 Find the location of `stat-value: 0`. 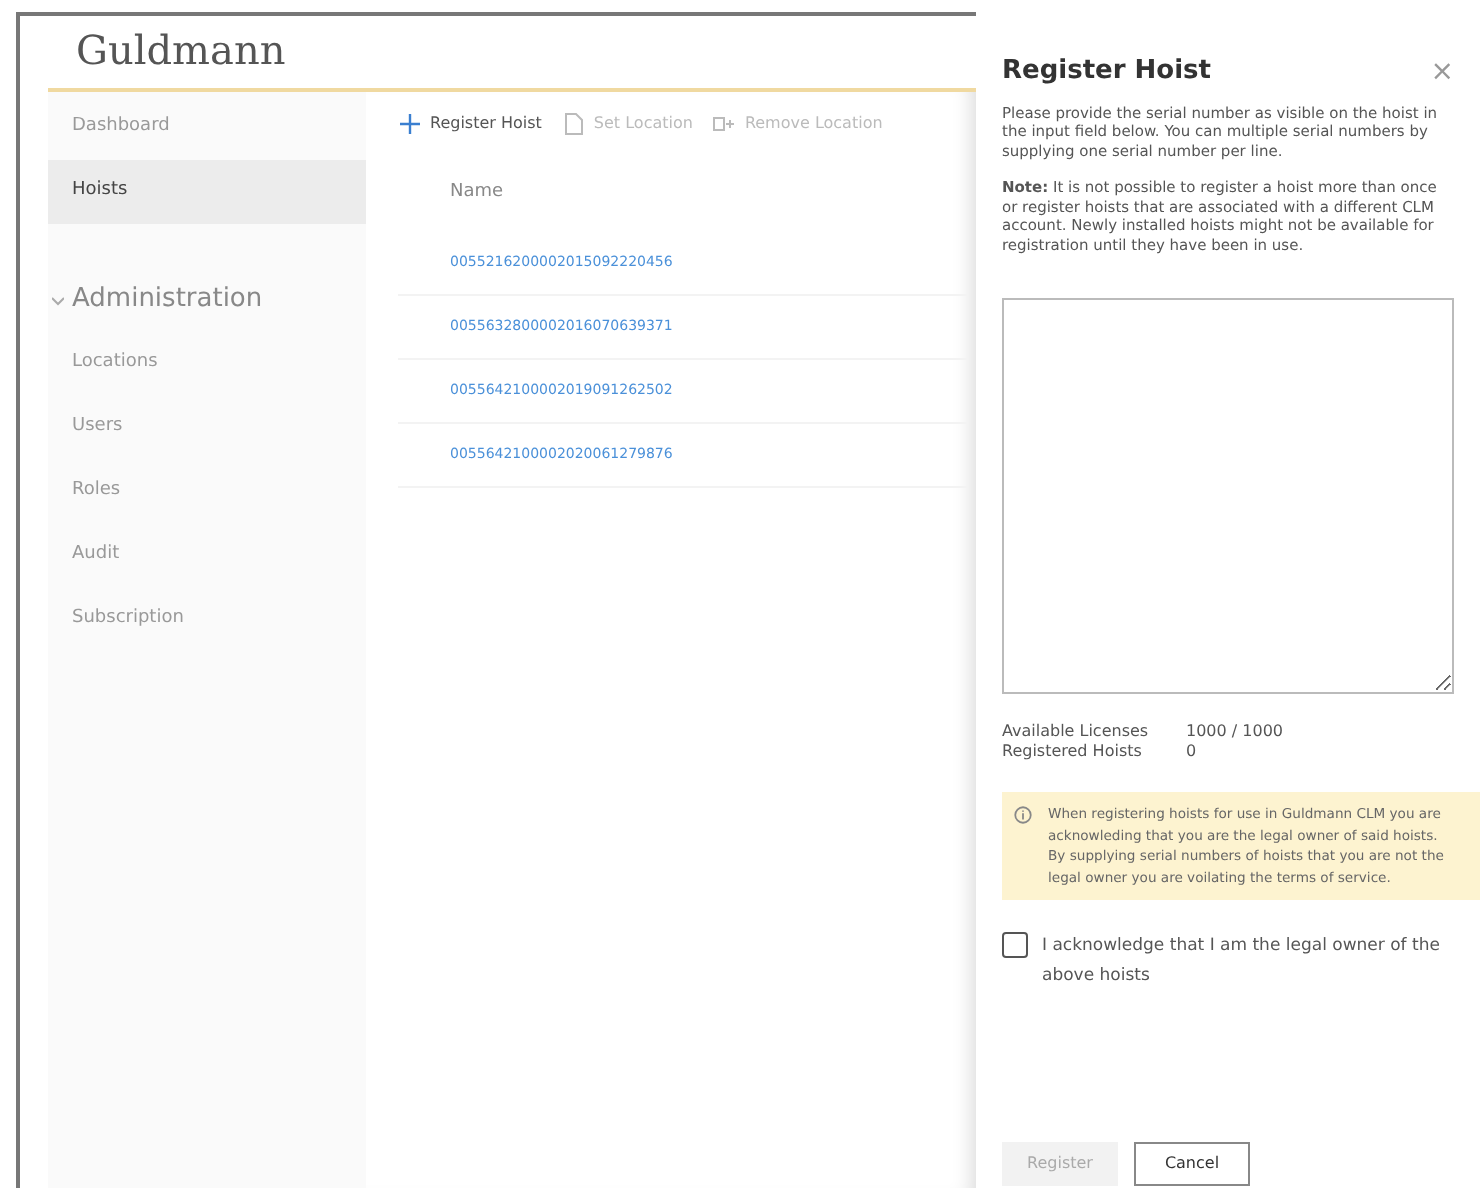

stat-value: 0 is located at coordinates (1191, 752).